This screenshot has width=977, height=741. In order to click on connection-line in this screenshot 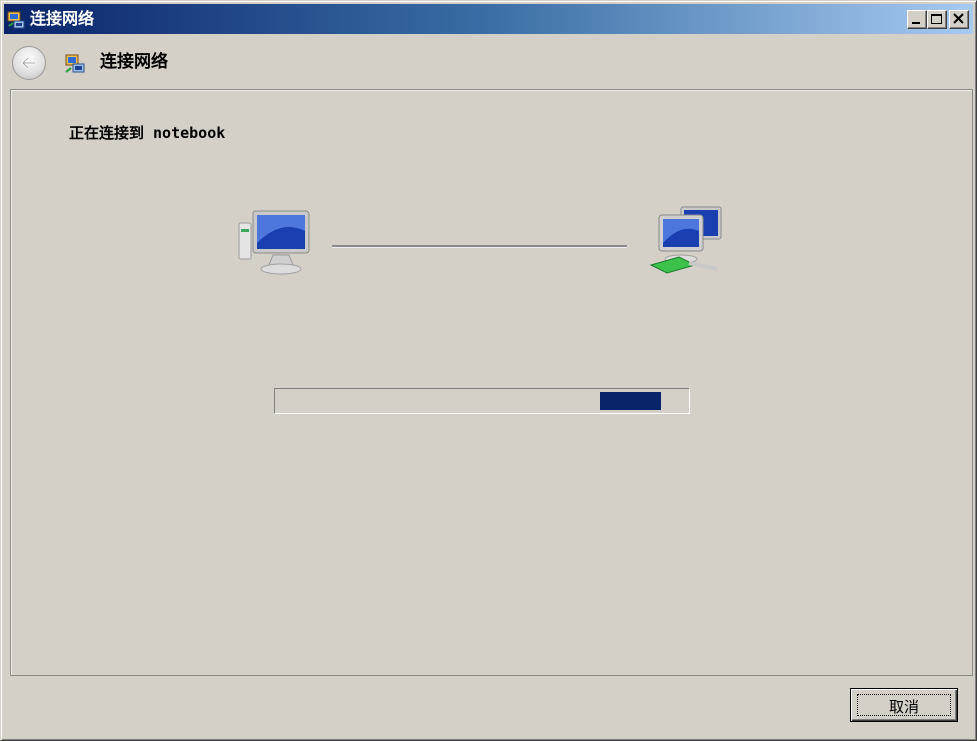, I will do `click(479, 246)`.